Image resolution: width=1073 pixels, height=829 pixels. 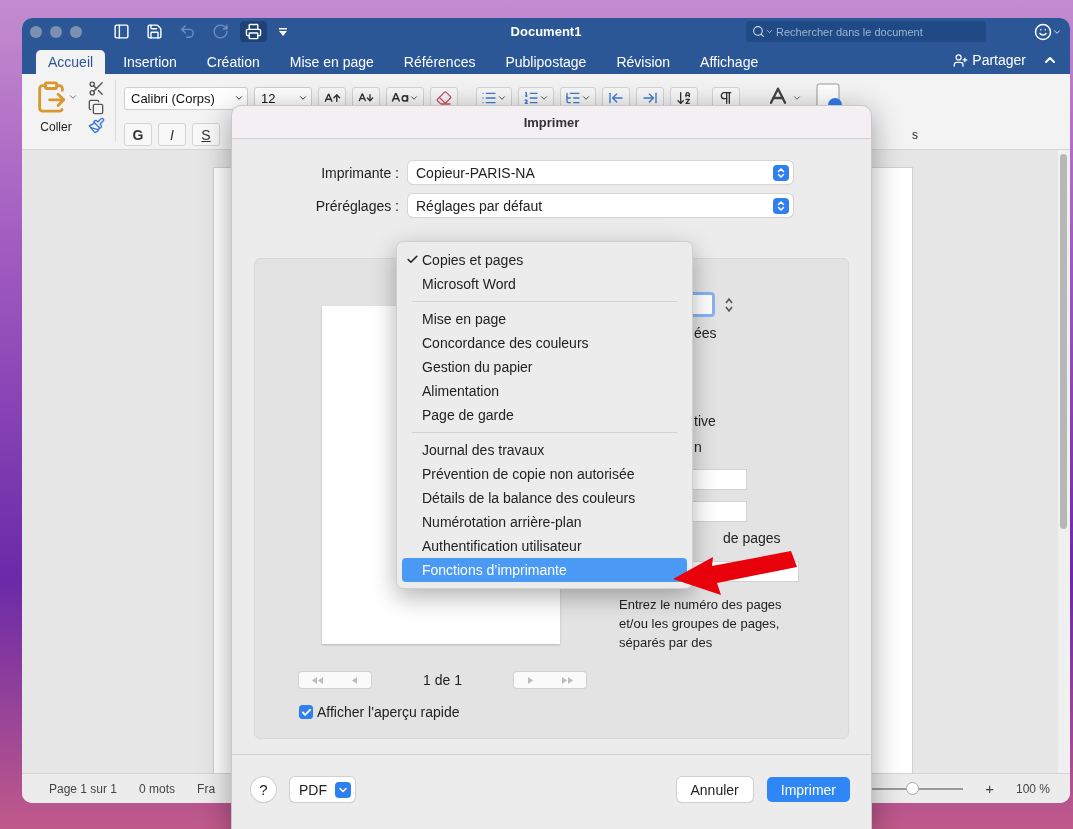 What do you see at coordinates (544, 319) in the screenshot?
I see `menu-item: Mise en page` at bounding box center [544, 319].